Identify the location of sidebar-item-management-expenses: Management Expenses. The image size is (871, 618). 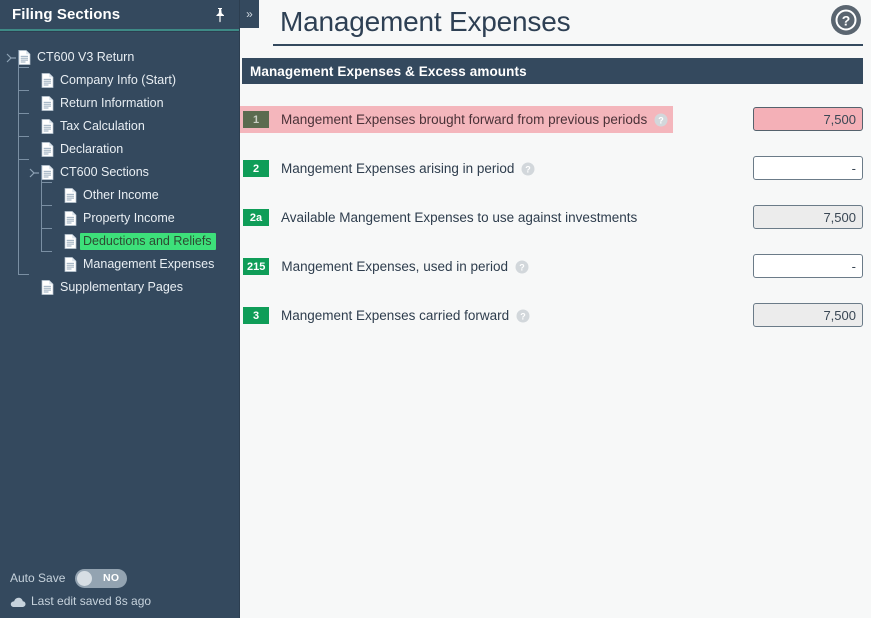
(119, 264).